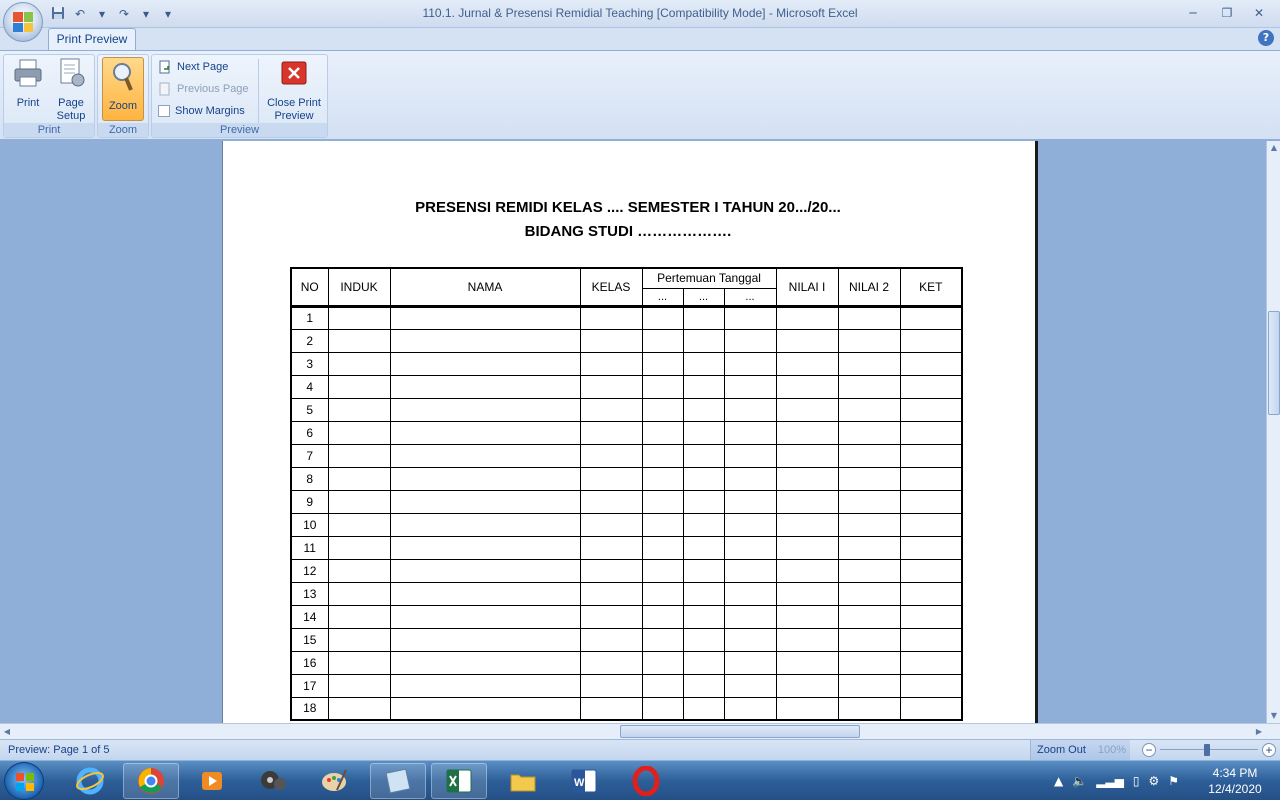 The width and height of the screenshot is (1280, 800). Describe the element at coordinates (1110, 781) in the screenshot. I see `network-signal-icon: ▂▃▅` at that location.